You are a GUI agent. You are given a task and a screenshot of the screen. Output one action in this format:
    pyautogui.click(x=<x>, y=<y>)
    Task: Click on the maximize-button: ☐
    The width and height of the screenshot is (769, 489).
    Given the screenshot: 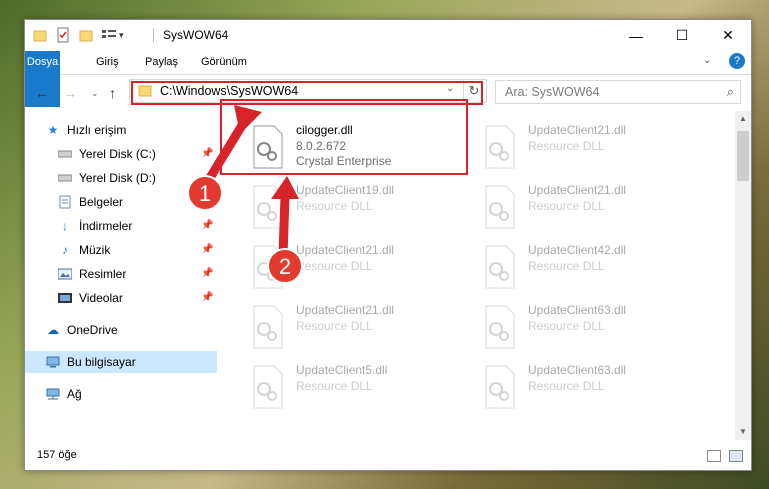 What is the action you would take?
    pyautogui.click(x=682, y=35)
    